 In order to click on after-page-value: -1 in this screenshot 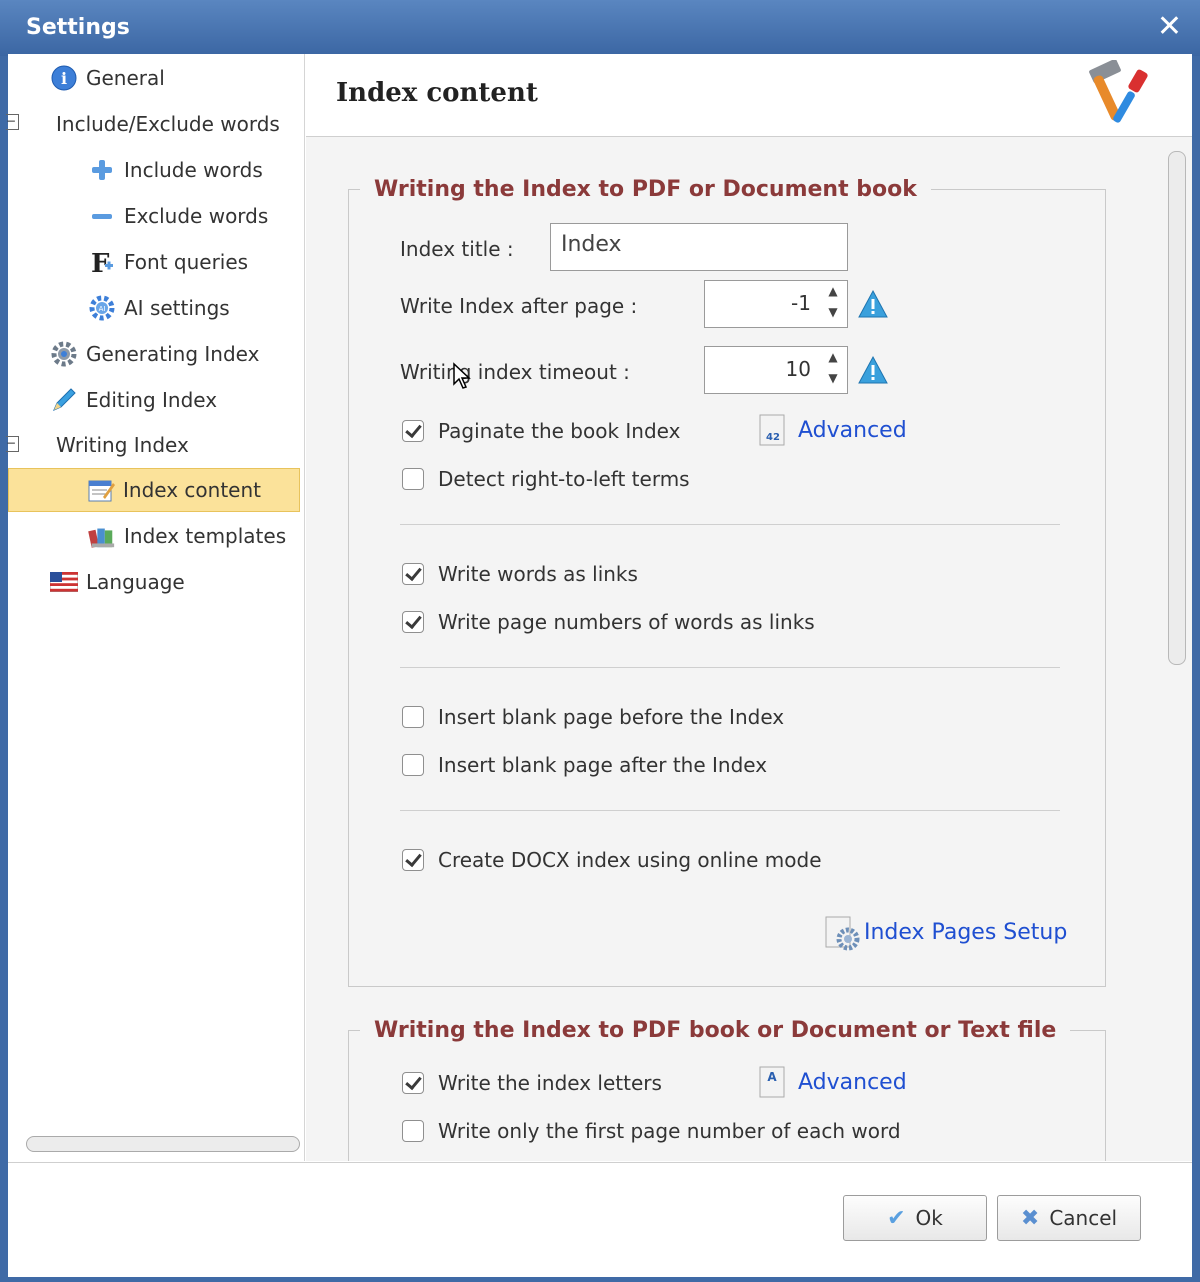, I will do `click(801, 303)`.